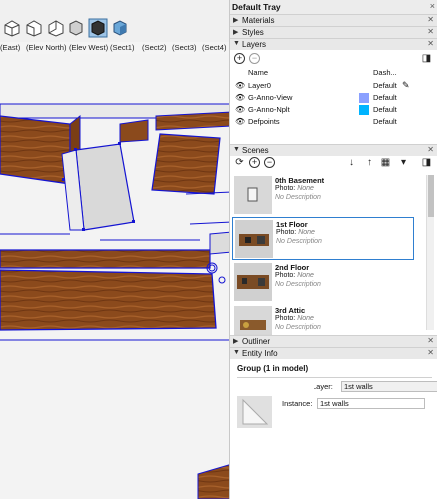 This screenshot has width=437, height=499. Describe the element at coordinates (385, 162) in the screenshot. I see `view-options-icon: ▦` at that location.